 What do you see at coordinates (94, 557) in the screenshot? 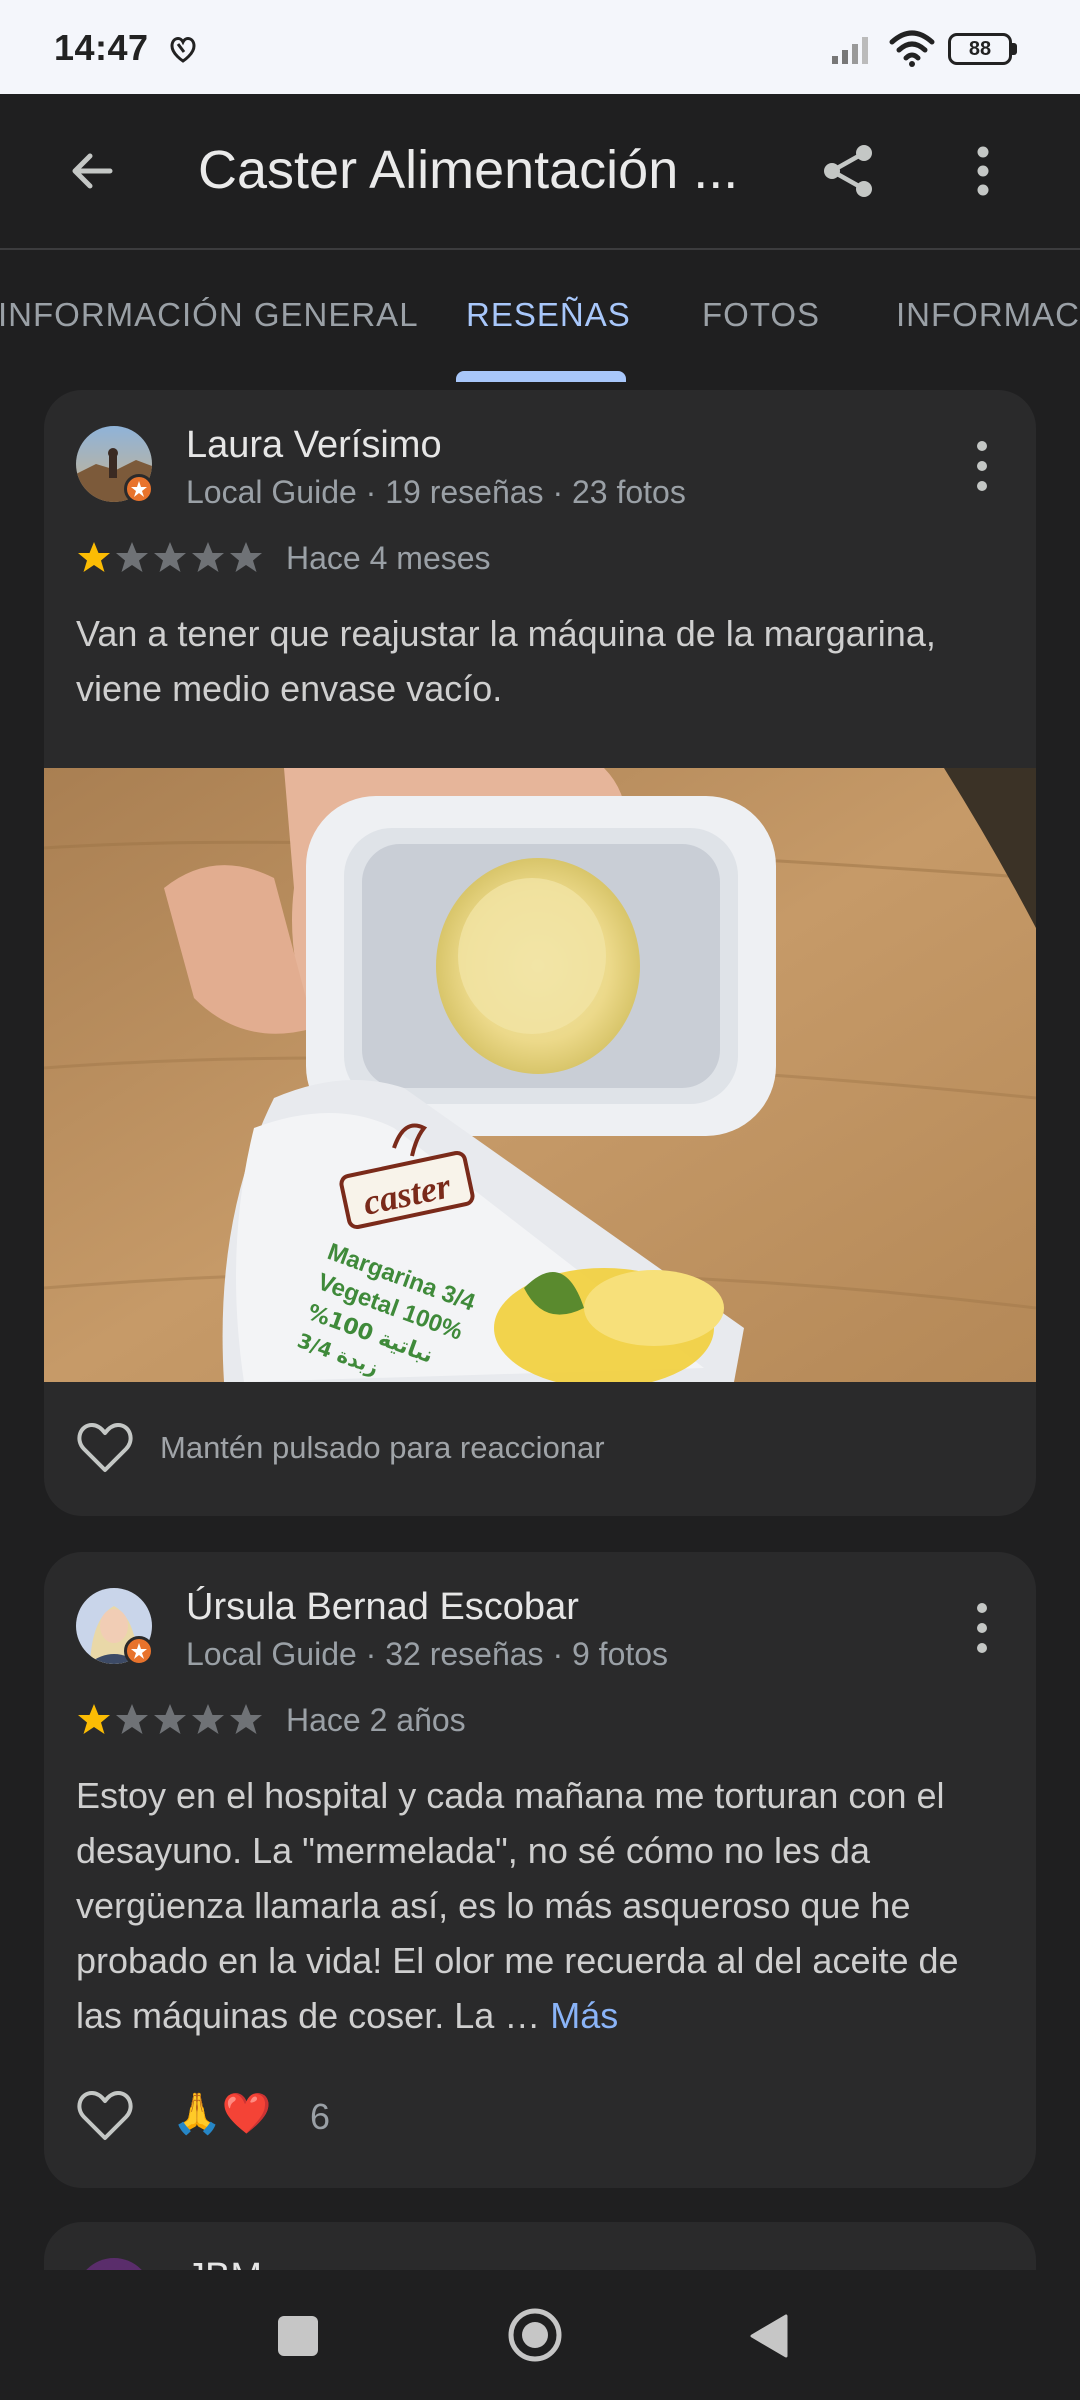
I see `star-icon` at bounding box center [94, 557].